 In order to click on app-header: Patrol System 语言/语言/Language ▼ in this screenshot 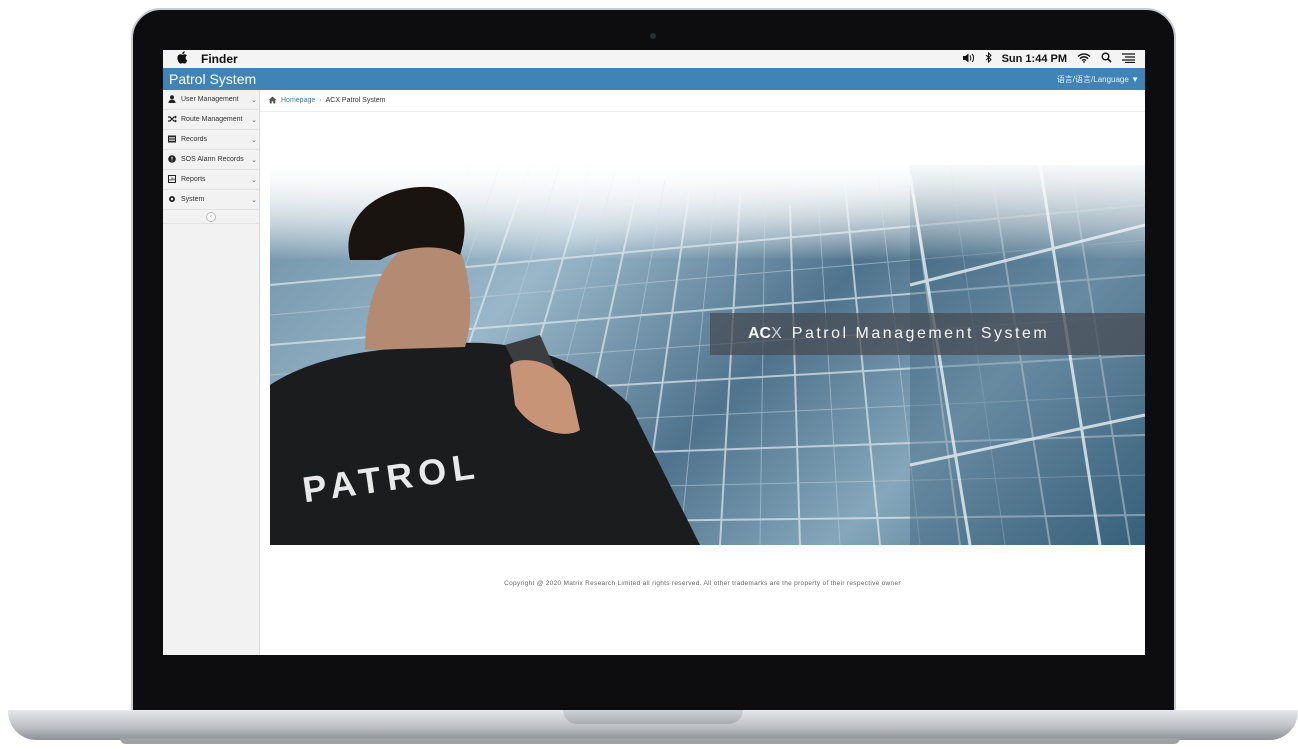, I will do `click(654, 79)`.